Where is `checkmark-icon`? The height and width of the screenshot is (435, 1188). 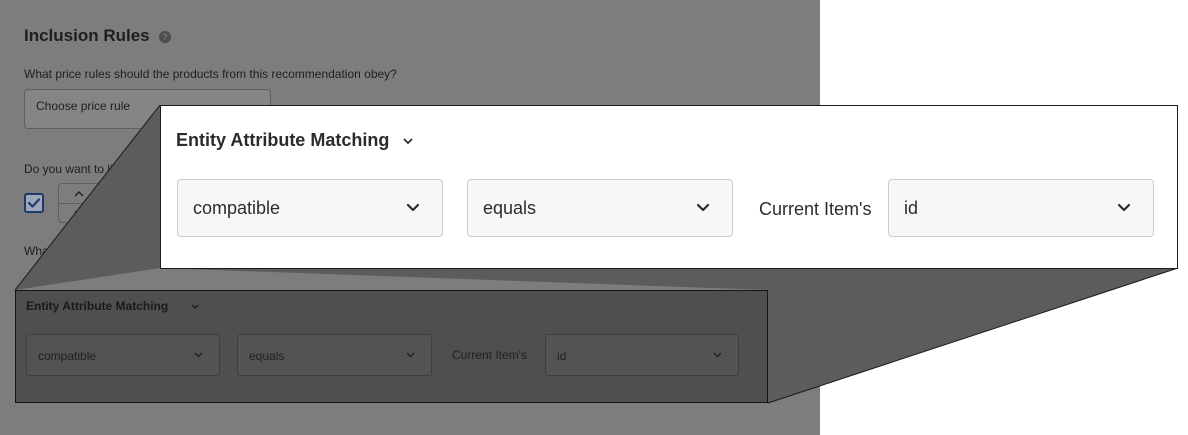 checkmark-icon is located at coordinates (34, 203).